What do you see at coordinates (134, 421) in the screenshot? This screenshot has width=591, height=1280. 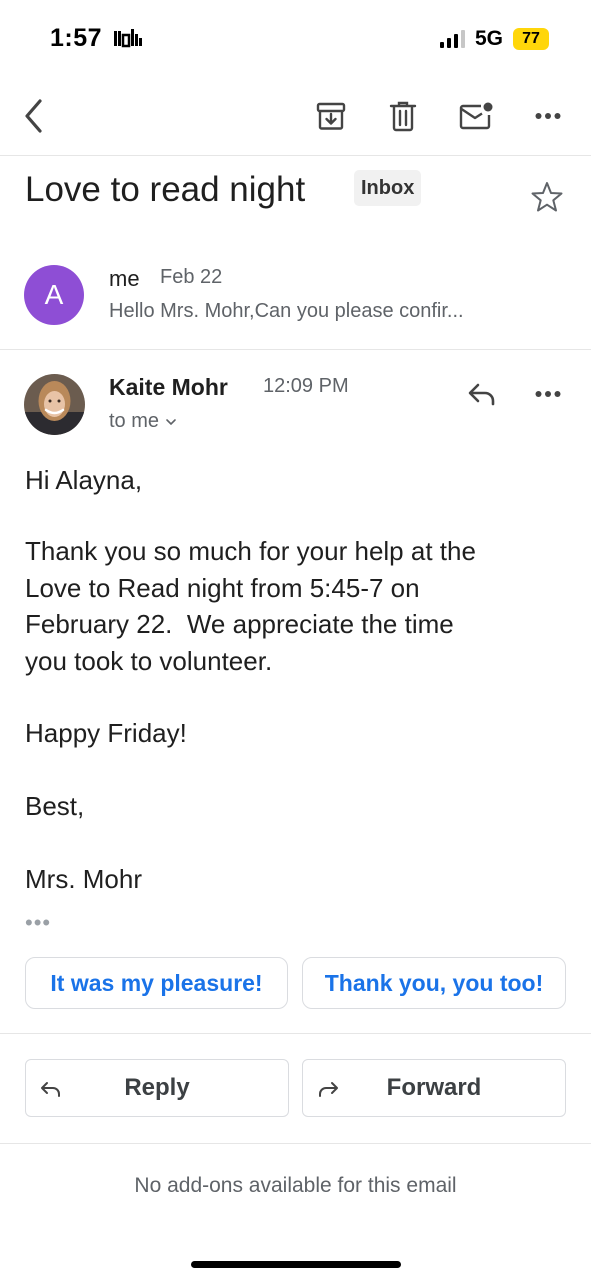 I see `recipients-label: to me` at bounding box center [134, 421].